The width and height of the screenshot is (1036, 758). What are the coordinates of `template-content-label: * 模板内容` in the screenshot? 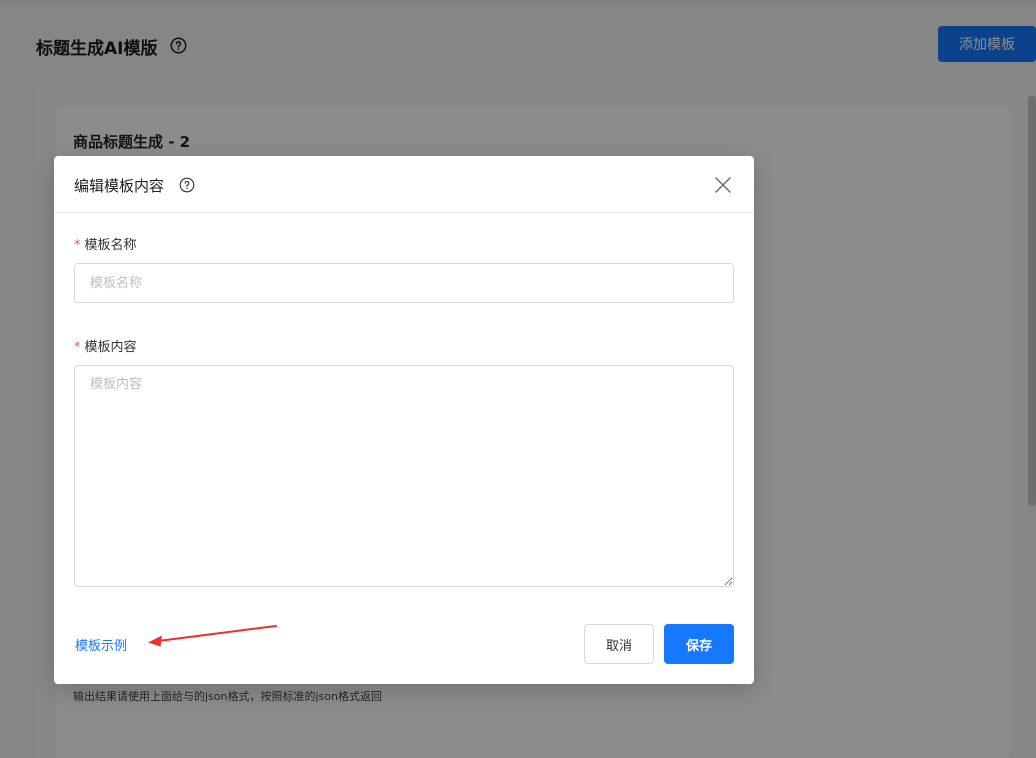 It's located at (105, 345).